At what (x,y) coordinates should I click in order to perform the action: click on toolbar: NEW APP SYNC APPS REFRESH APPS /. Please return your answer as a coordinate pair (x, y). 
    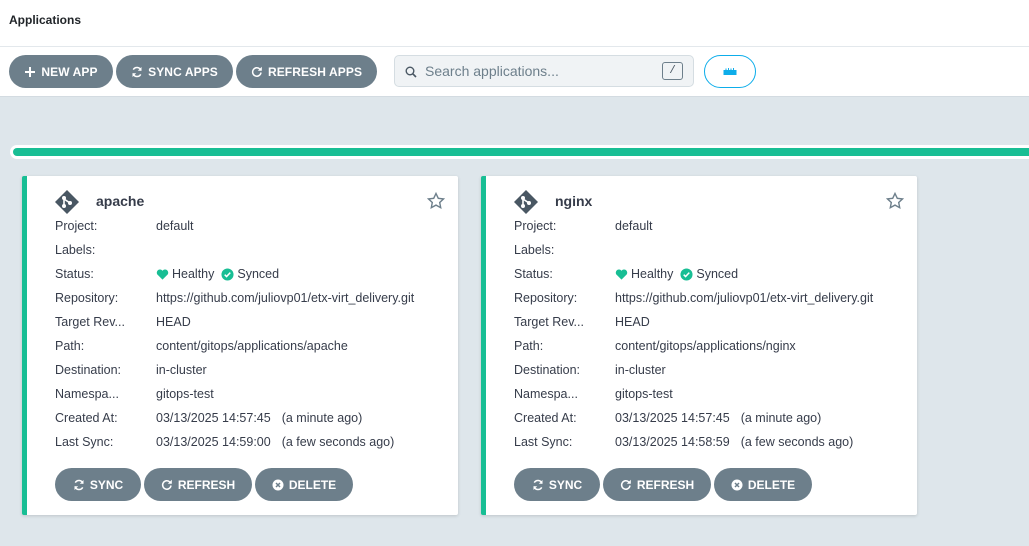
    Looking at the image, I should click on (514, 72).